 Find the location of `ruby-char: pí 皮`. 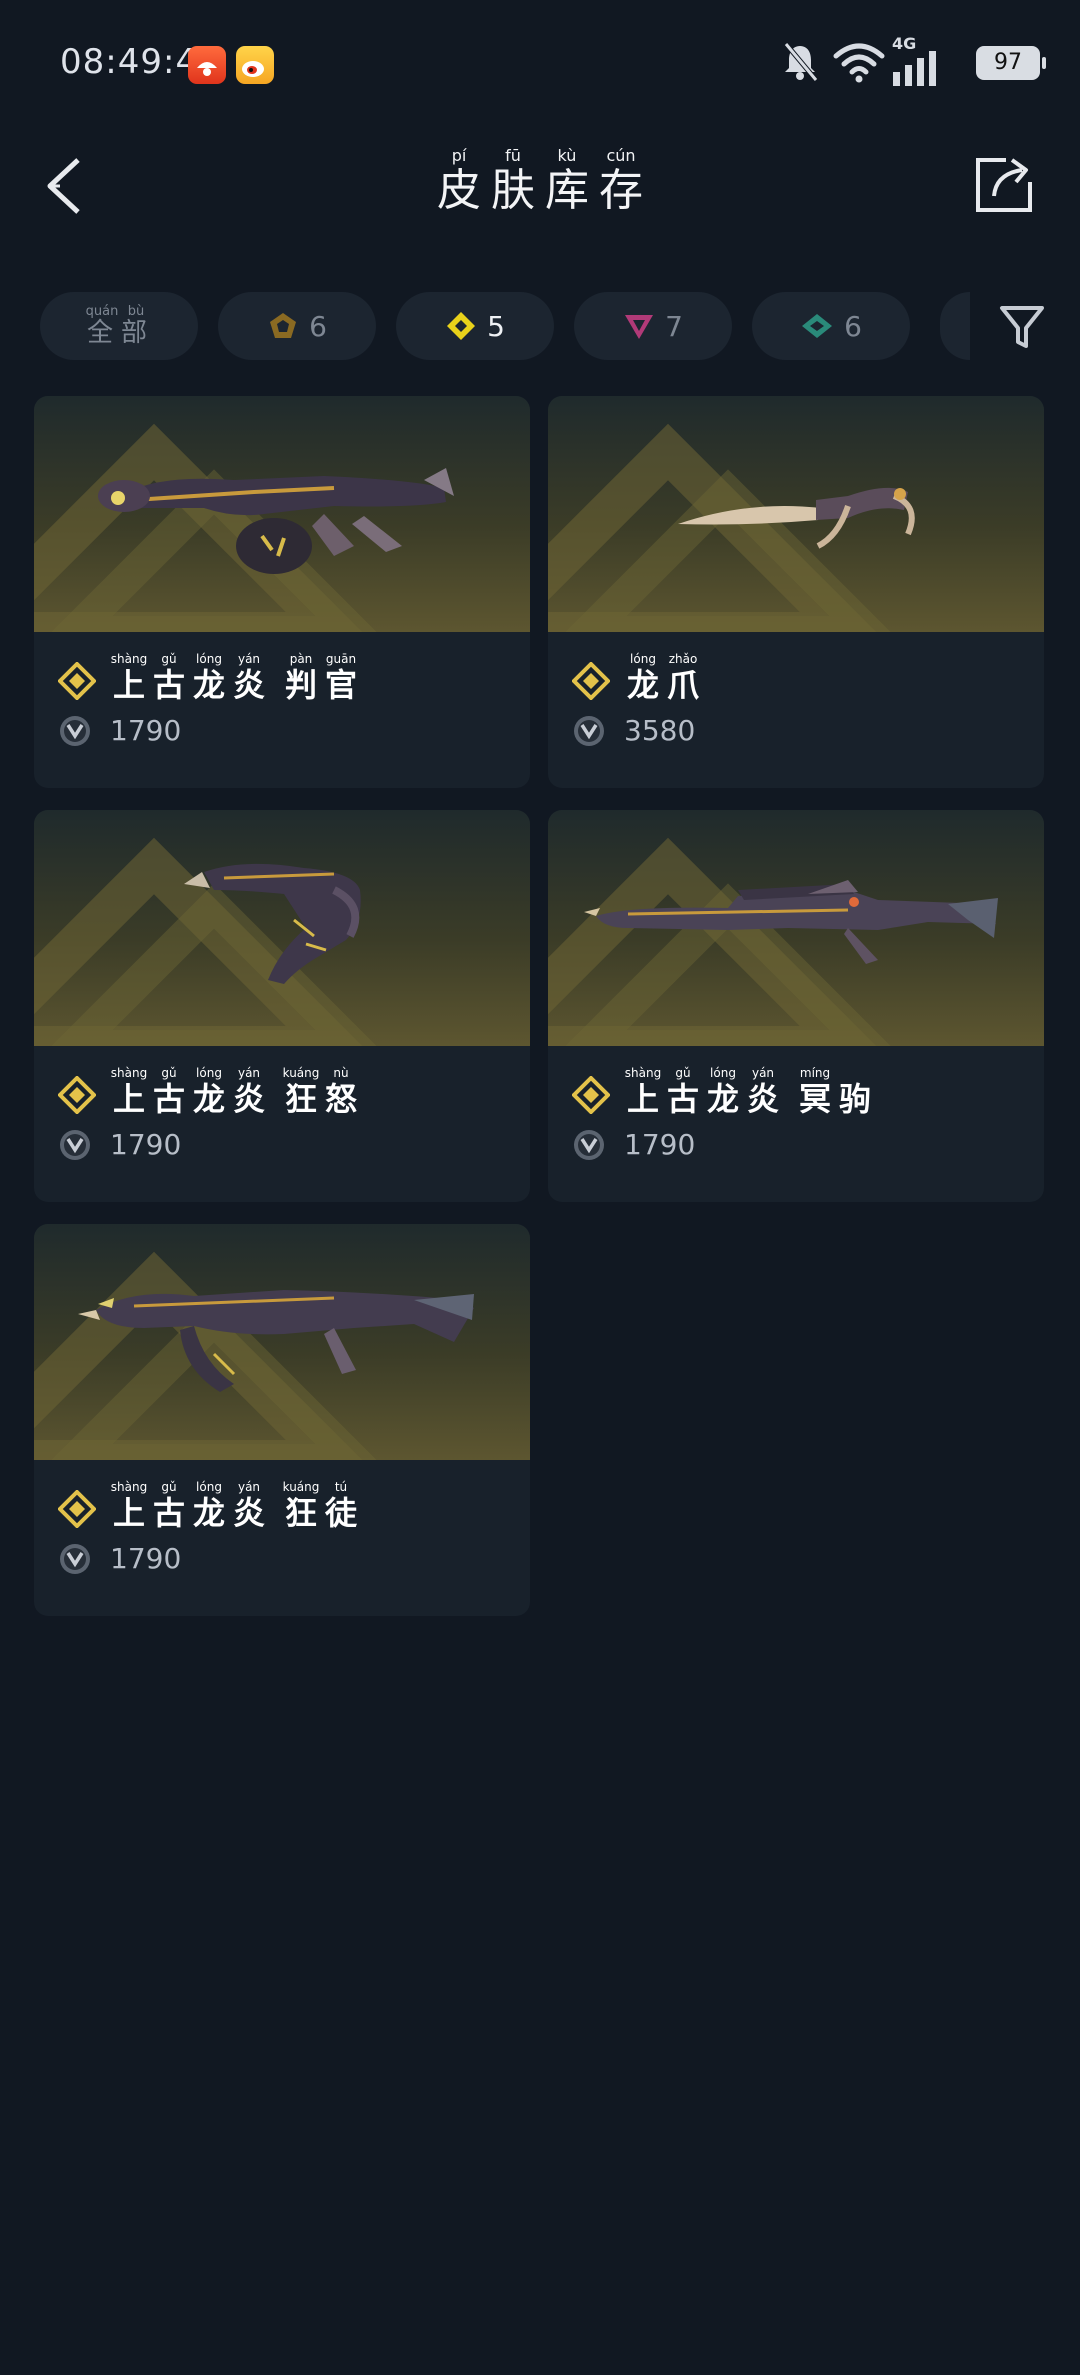

ruby-char: pí 皮 is located at coordinates (459, 181).